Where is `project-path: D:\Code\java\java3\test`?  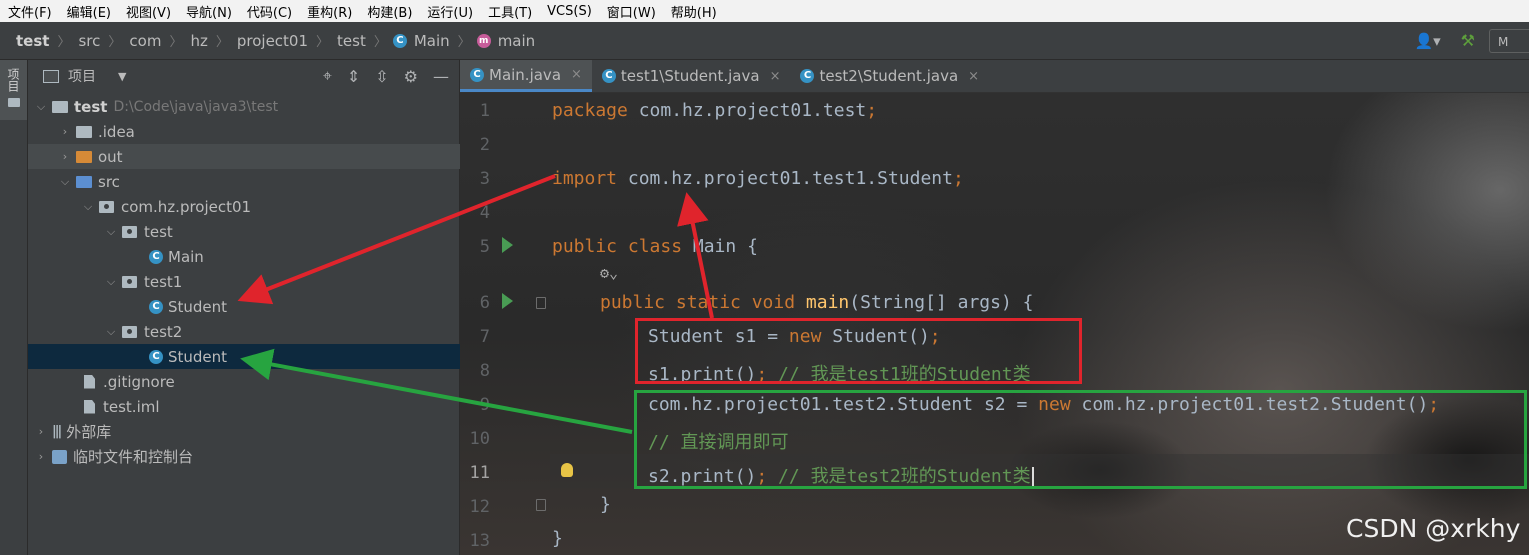 project-path: D:\Code\java\java3\test is located at coordinates (196, 106).